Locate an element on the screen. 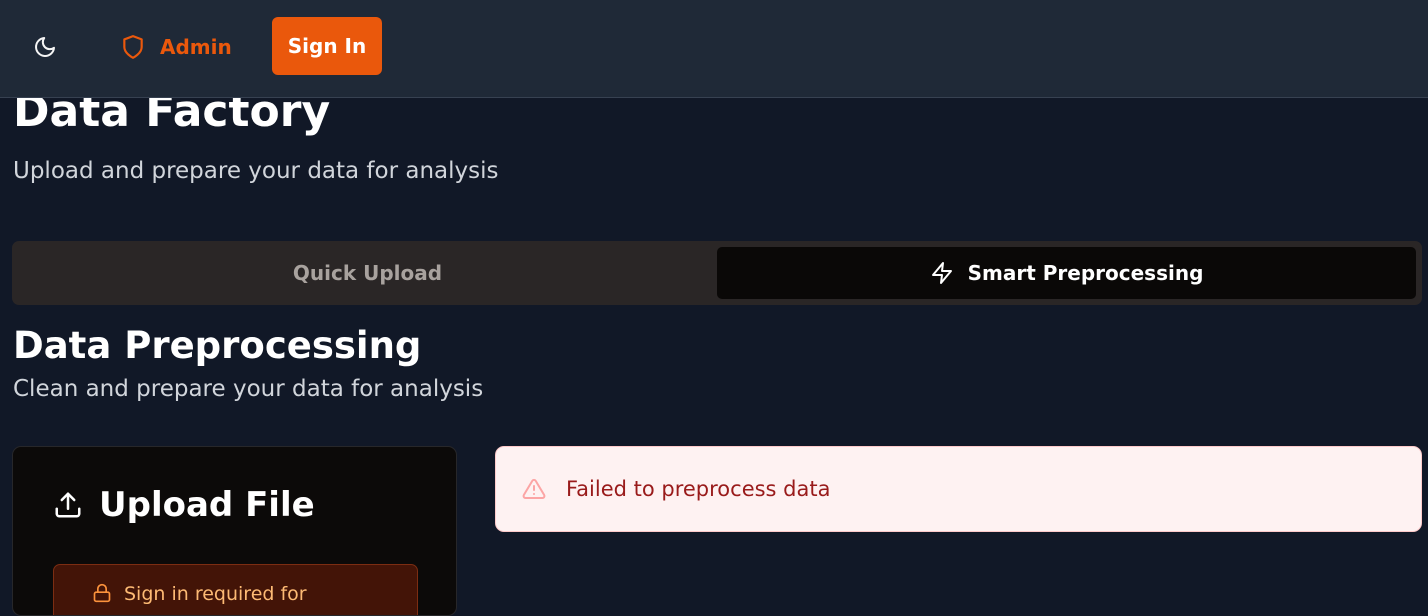 The height and width of the screenshot is (616, 1428). tab-smart-preprocessing: Smart Preprocessing is located at coordinates (1066, 273).